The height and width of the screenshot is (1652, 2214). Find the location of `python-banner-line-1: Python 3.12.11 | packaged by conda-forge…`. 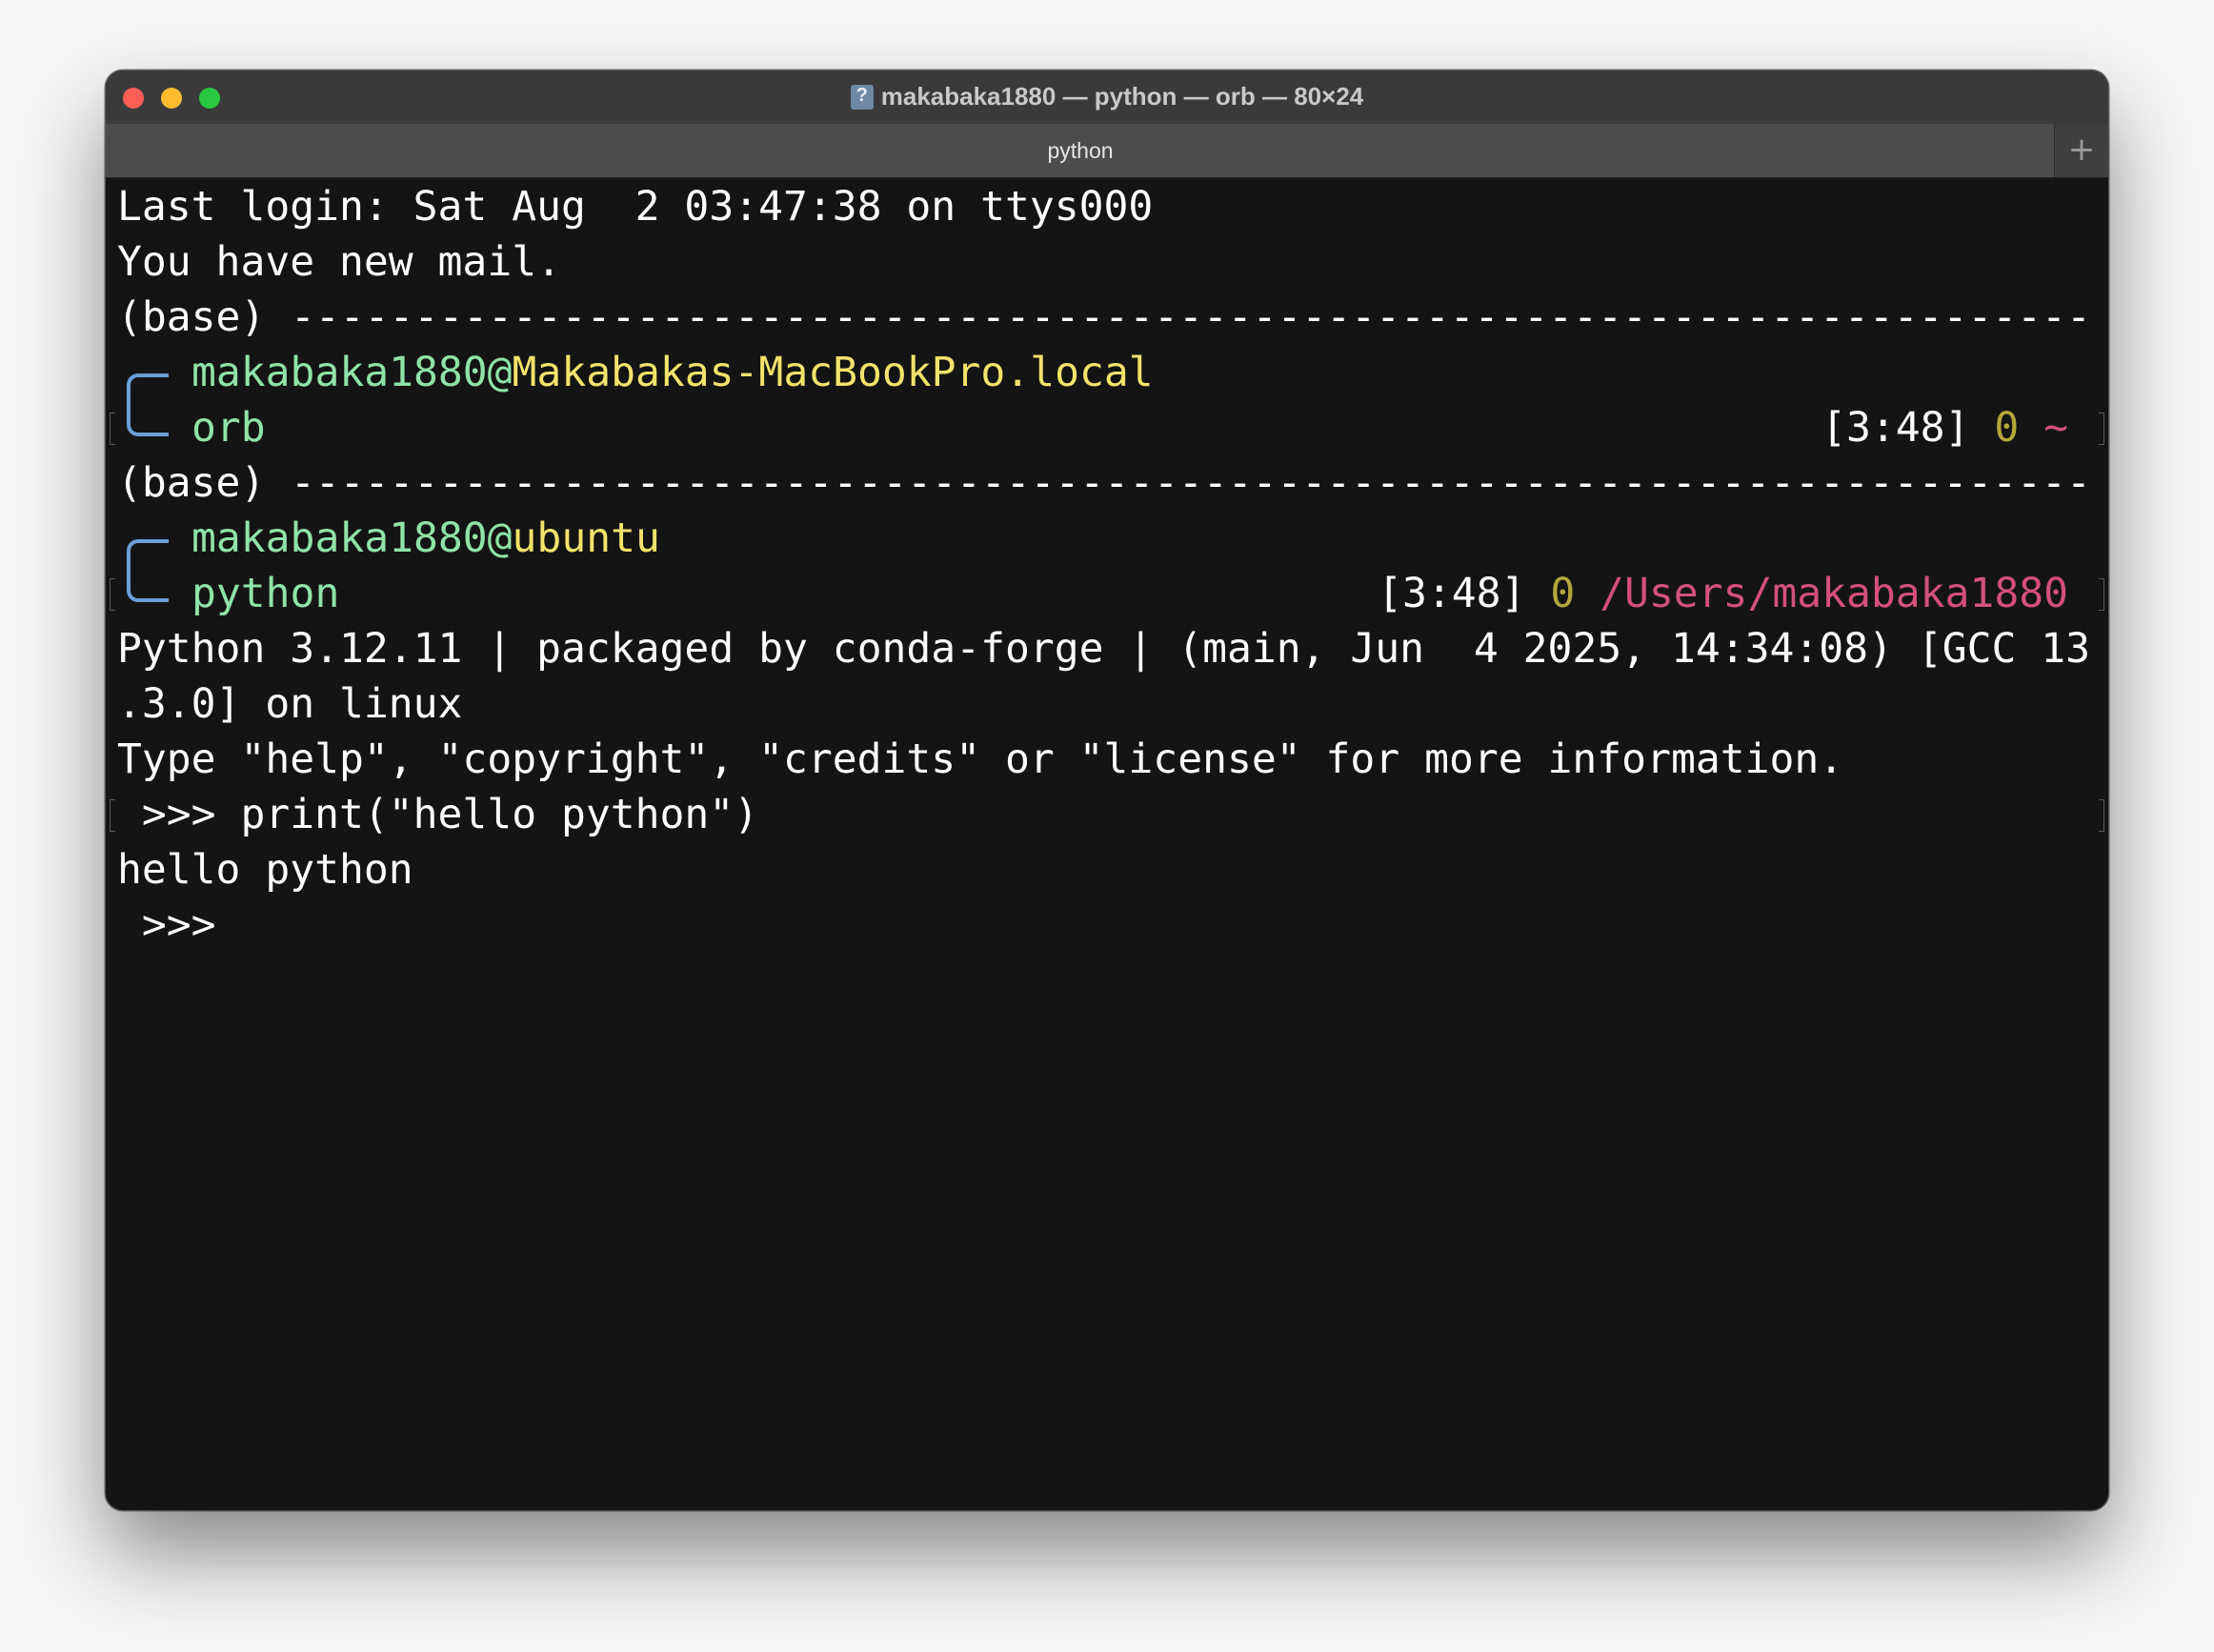

python-banner-line-1: Python 3.12.11 | packaged by conda-forge… is located at coordinates (1104, 649).